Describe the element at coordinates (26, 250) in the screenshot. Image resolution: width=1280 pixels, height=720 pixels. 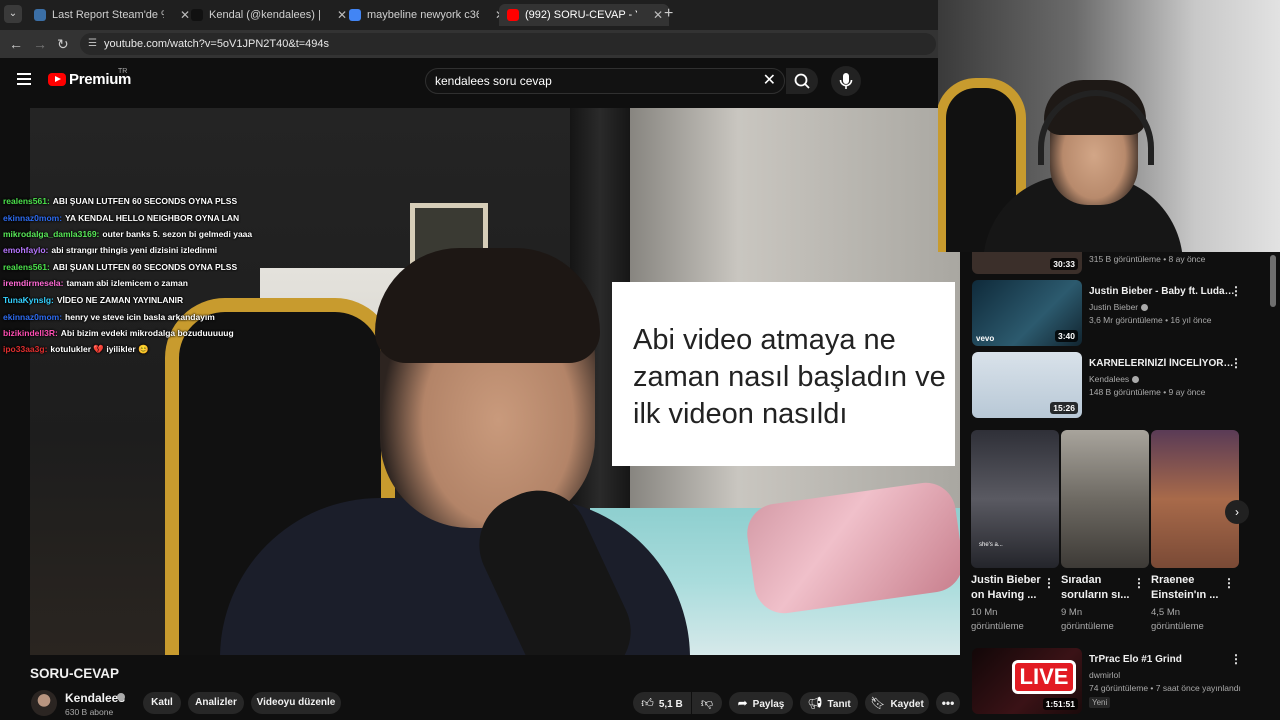
I see `chat-username: emohfaylo:` at that location.